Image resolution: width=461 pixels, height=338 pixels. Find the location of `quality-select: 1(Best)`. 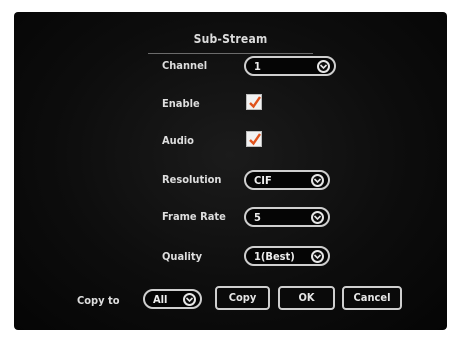

quality-select: 1(Best) is located at coordinates (287, 256).